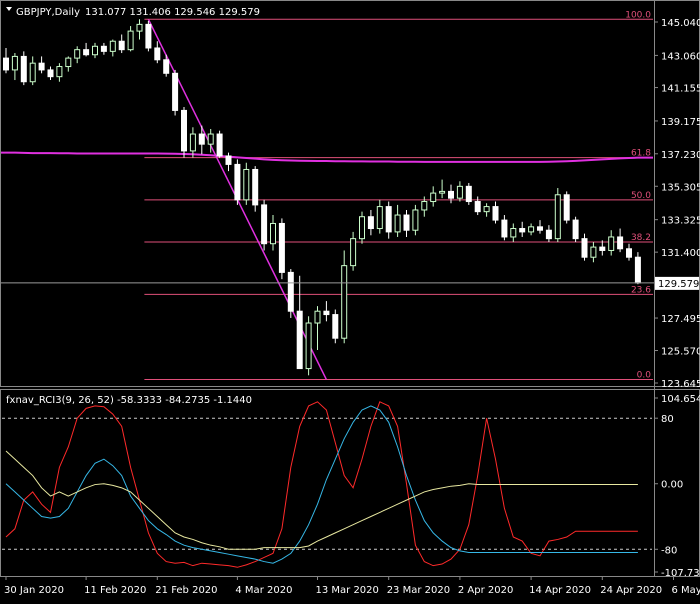 The width and height of the screenshot is (700, 604). What do you see at coordinates (48, 12) in the screenshot?
I see `symbol-timeframe-label: GBPJPY,Daily` at bounding box center [48, 12].